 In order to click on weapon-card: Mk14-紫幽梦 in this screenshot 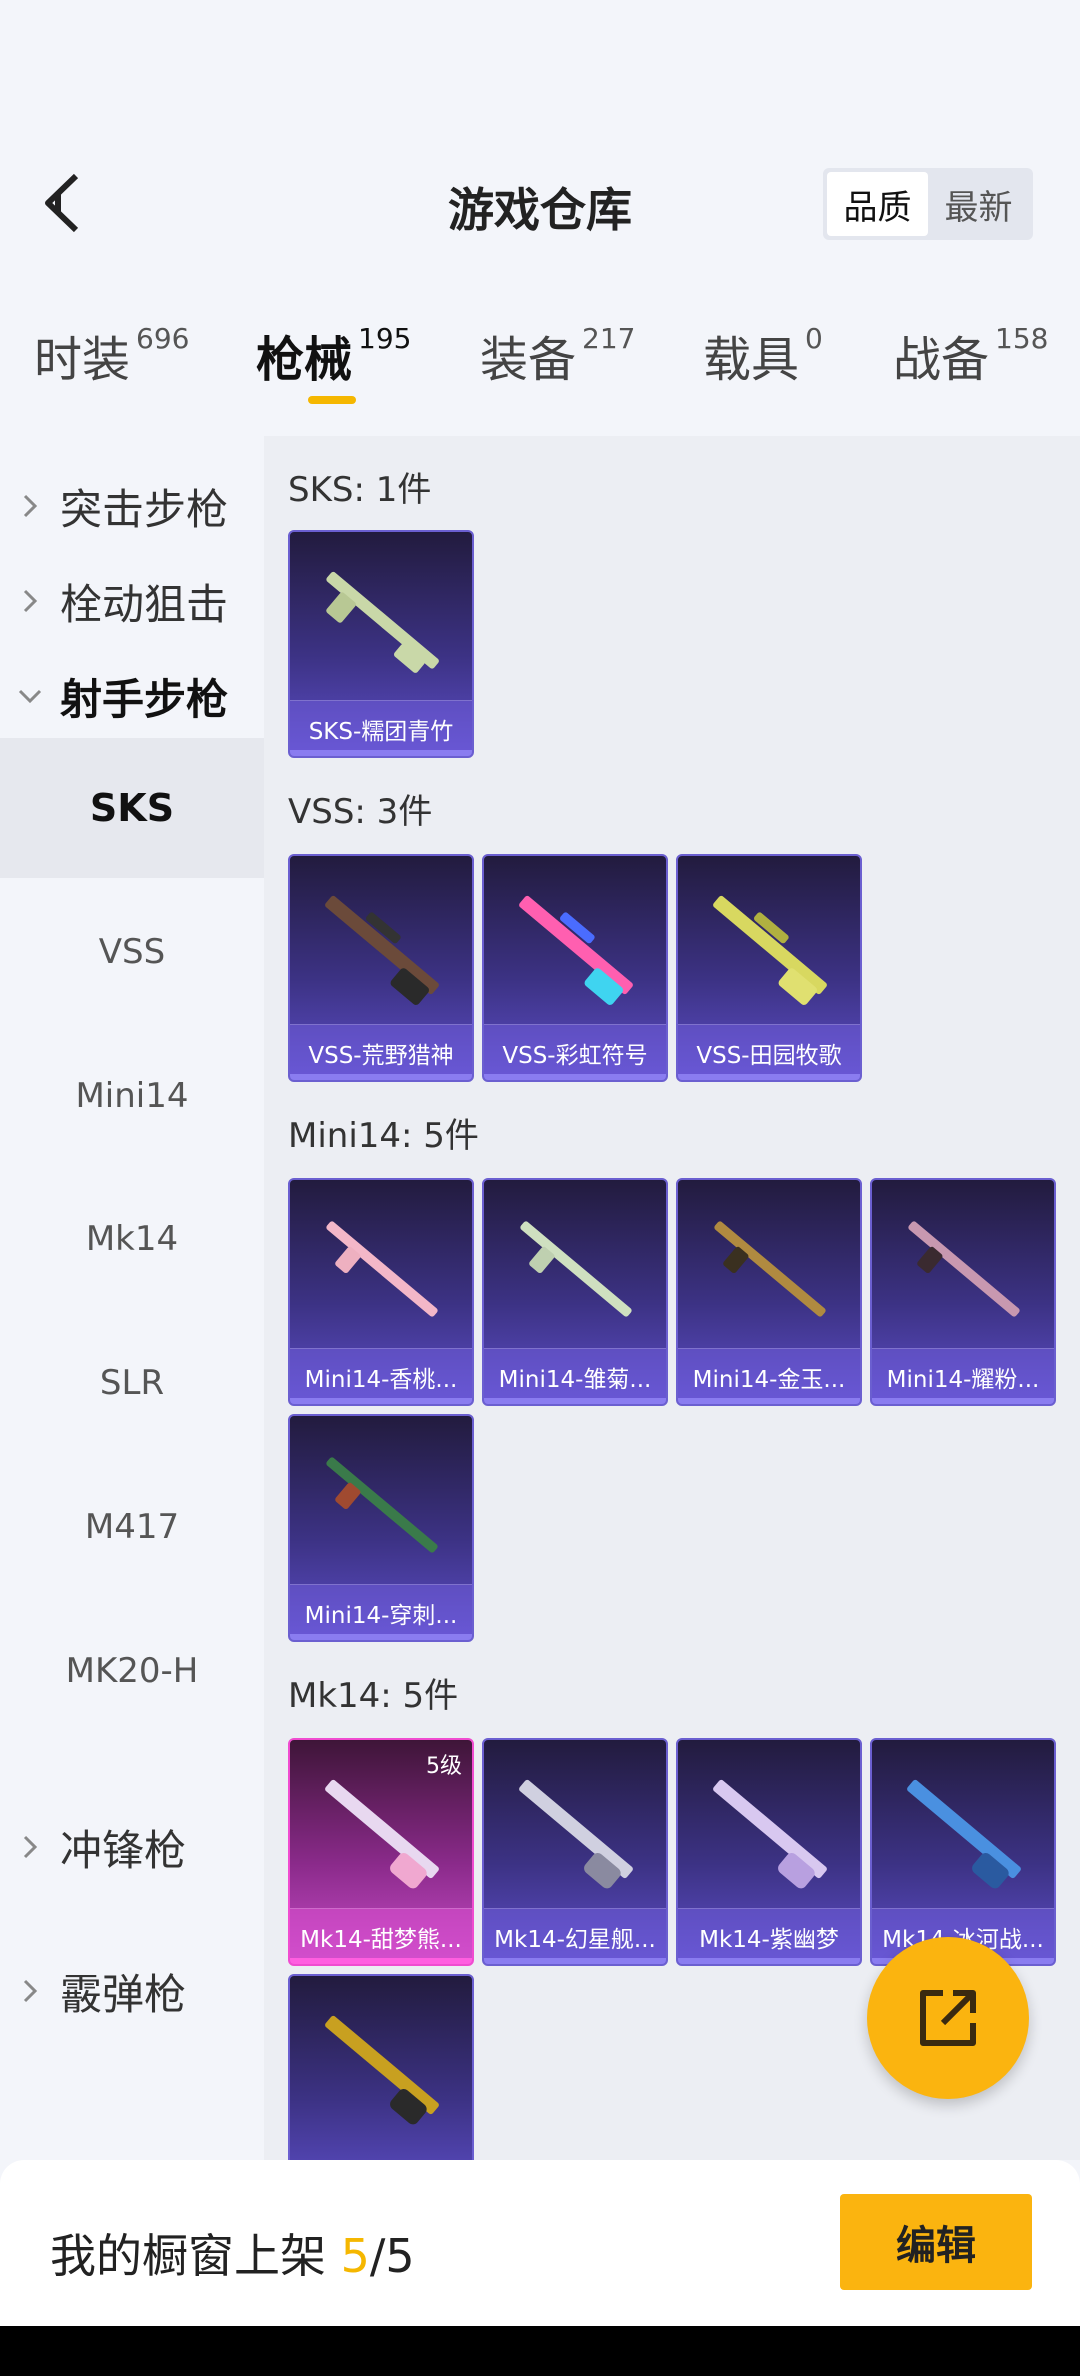, I will do `click(769, 1852)`.